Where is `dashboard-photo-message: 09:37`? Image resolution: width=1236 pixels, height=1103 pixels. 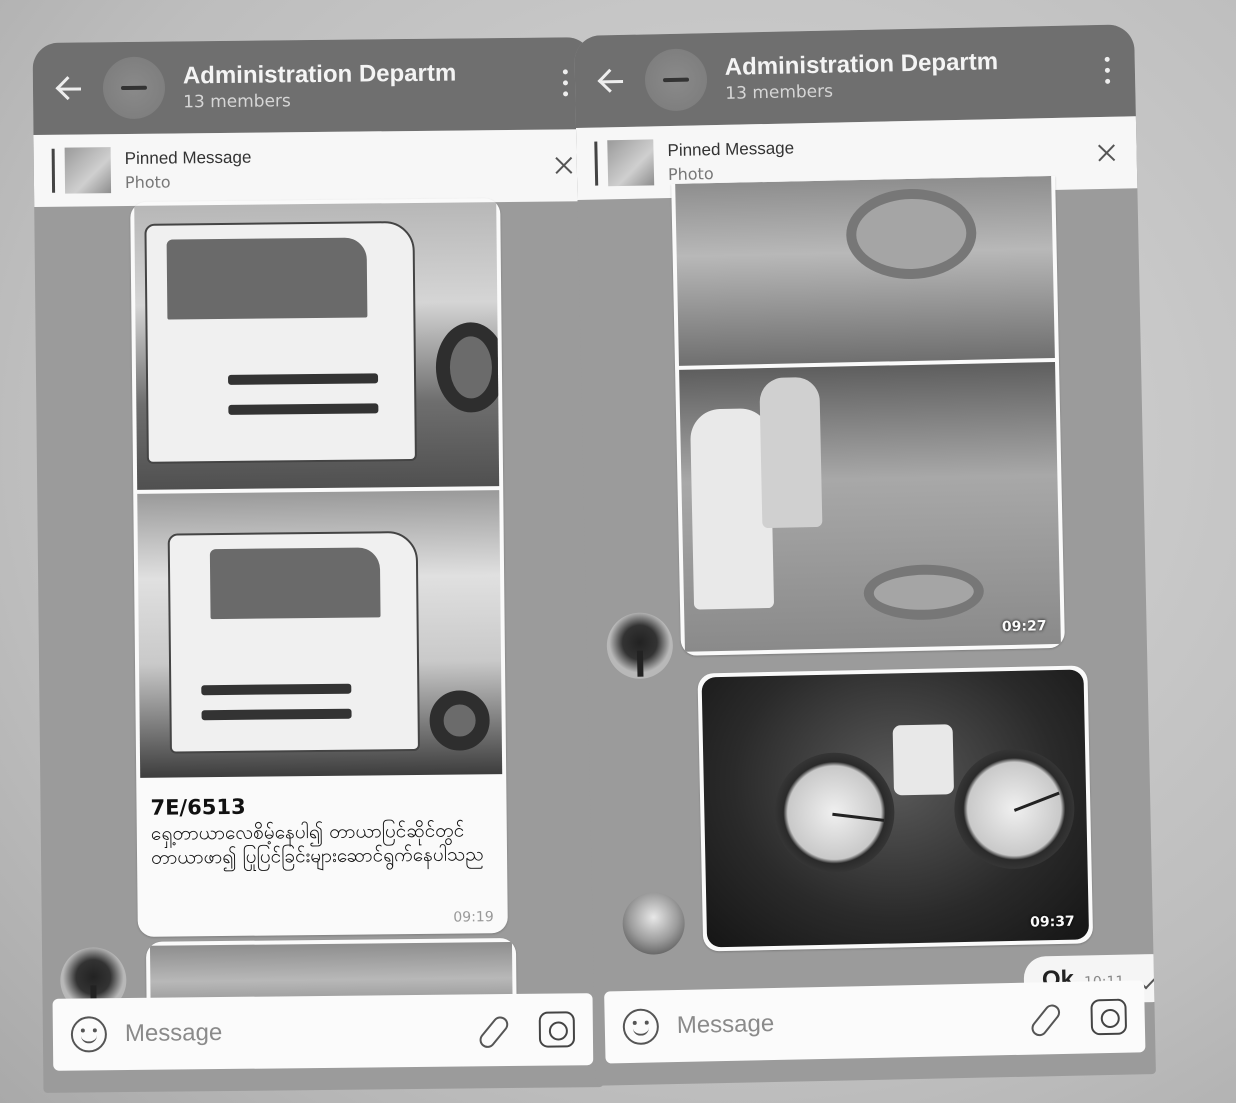 dashboard-photo-message: 09:37 is located at coordinates (895, 808).